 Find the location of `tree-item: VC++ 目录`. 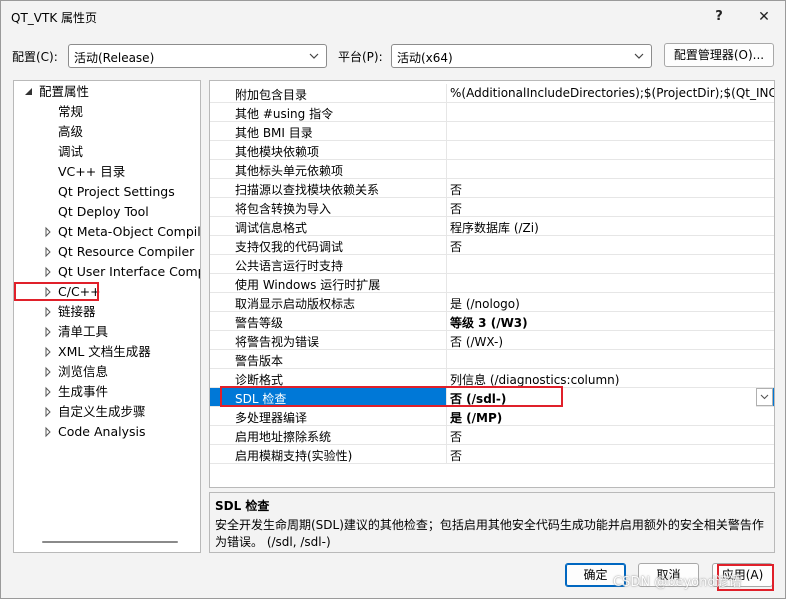

tree-item: VC++ 目录 is located at coordinates (107, 172).